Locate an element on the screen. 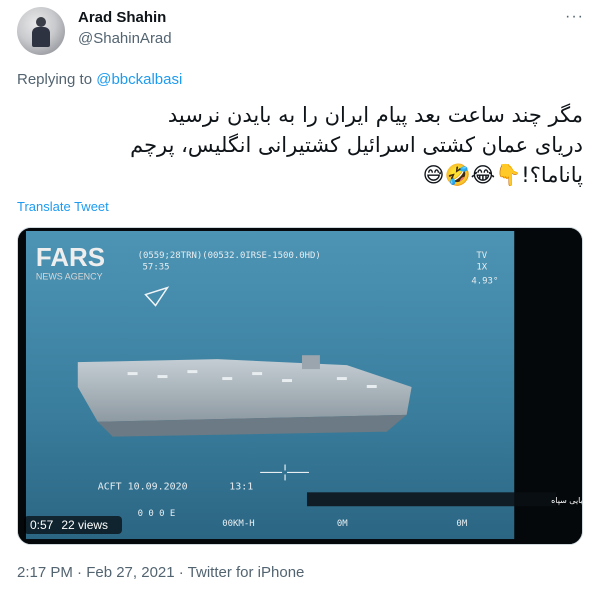 The width and height of the screenshot is (601, 597). hud-time-readout: 57:35 is located at coordinates (156, 268).